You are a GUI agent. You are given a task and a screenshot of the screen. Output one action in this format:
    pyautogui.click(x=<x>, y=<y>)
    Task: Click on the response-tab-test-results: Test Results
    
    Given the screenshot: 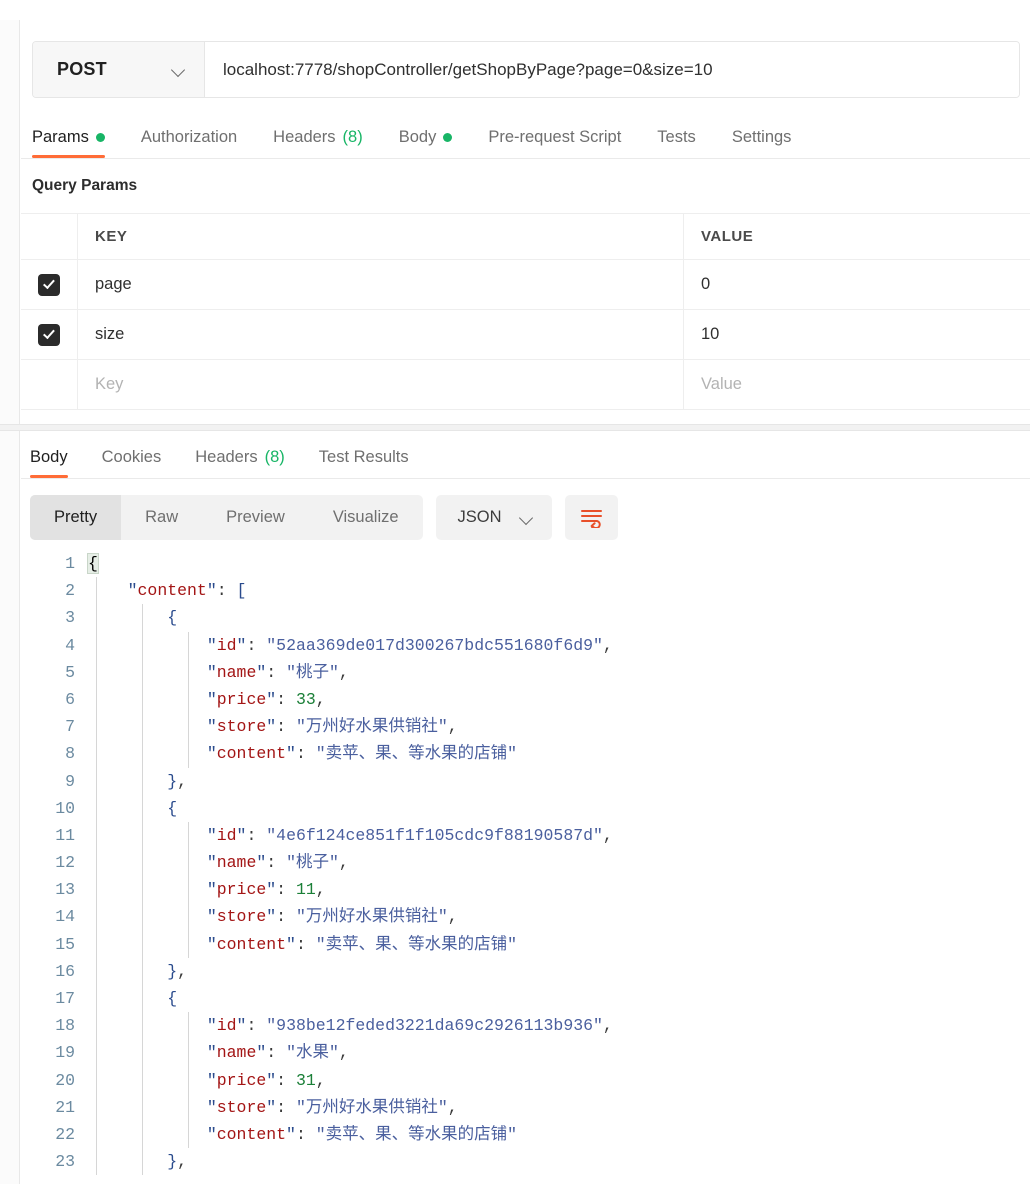 What is the action you would take?
    pyautogui.click(x=373, y=463)
    